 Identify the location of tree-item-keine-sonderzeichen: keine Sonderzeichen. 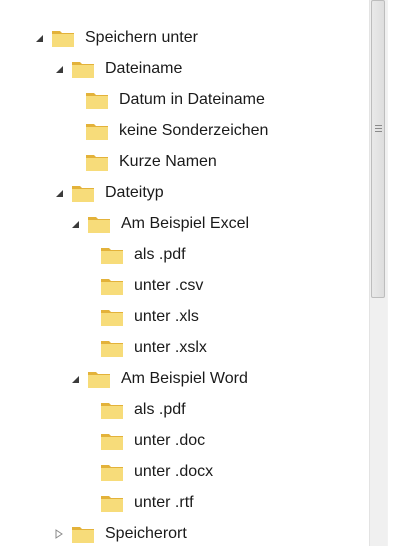
(176, 130).